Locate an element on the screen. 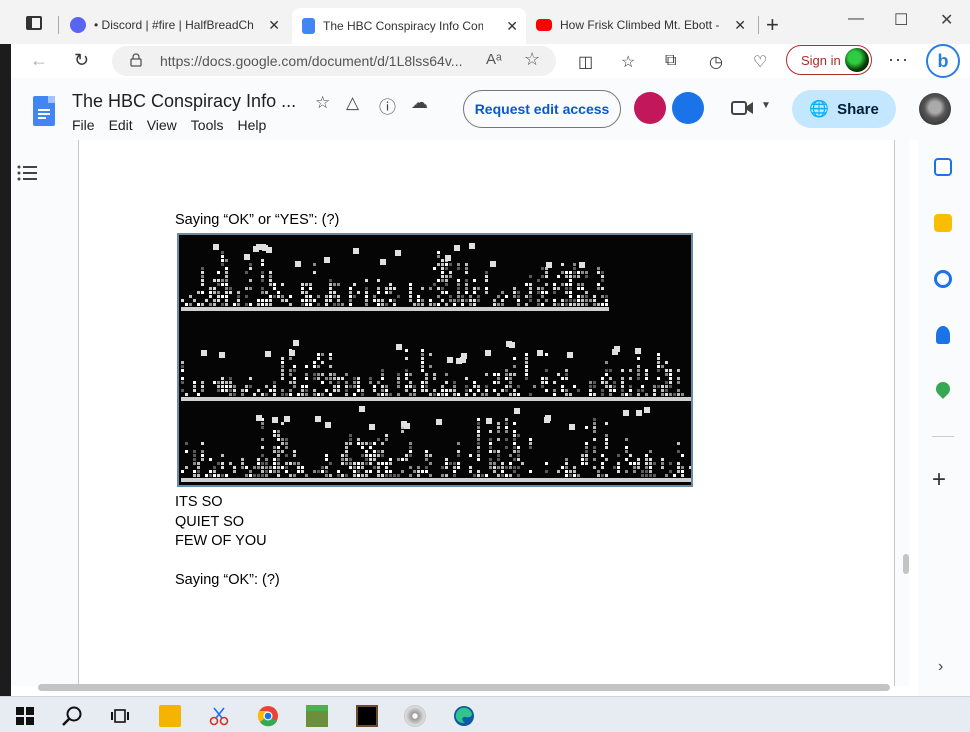 The width and height of the screenshot is (970, 732). favorite-star-icon: ☆ is located at coordinates (532, 59).